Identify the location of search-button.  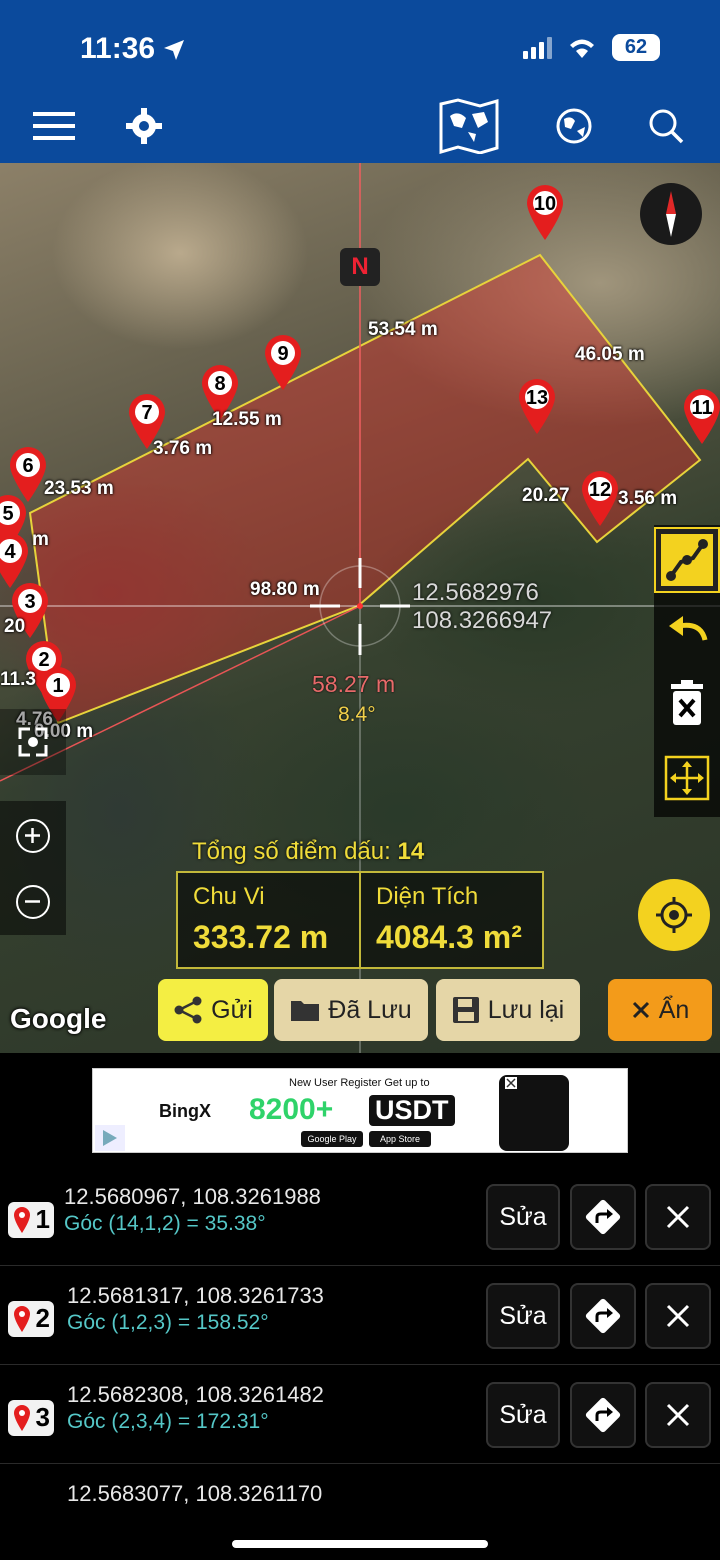
(666, 126).